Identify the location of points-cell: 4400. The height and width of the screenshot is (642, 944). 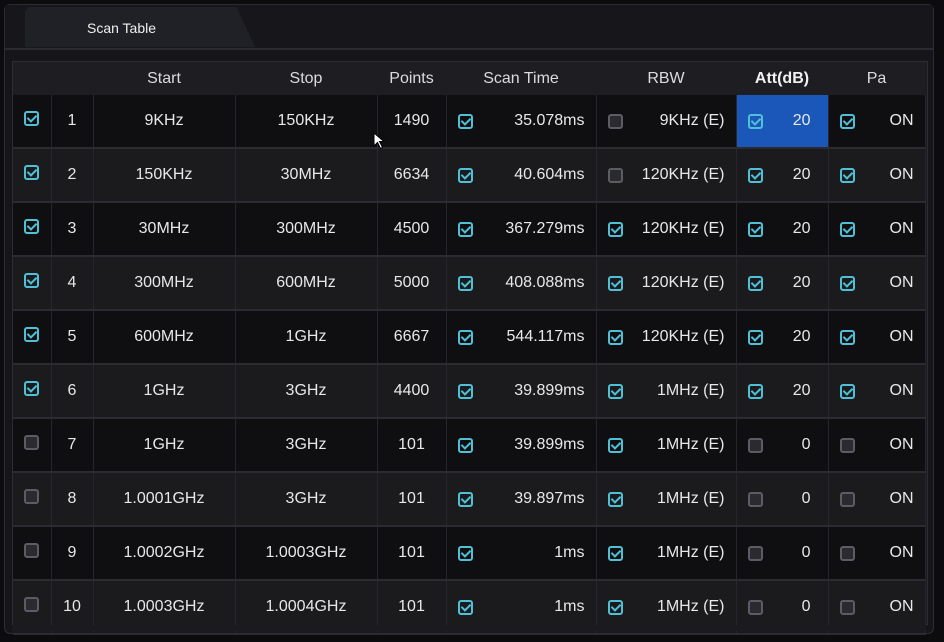
(412, 391).